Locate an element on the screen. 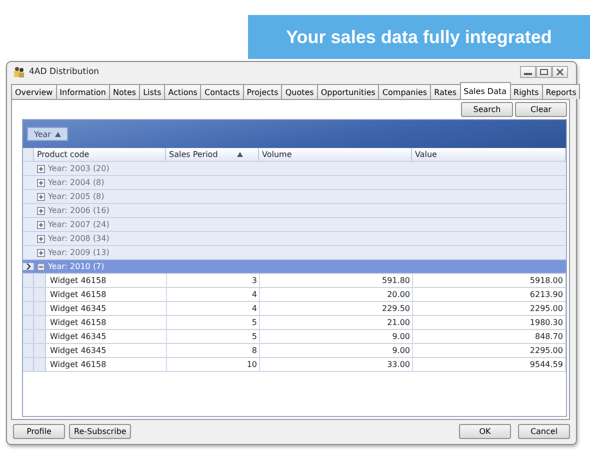 This screenshot has width=590, height=450. group-label: Year: 2005 (8) is located at coordinates (76, 196).